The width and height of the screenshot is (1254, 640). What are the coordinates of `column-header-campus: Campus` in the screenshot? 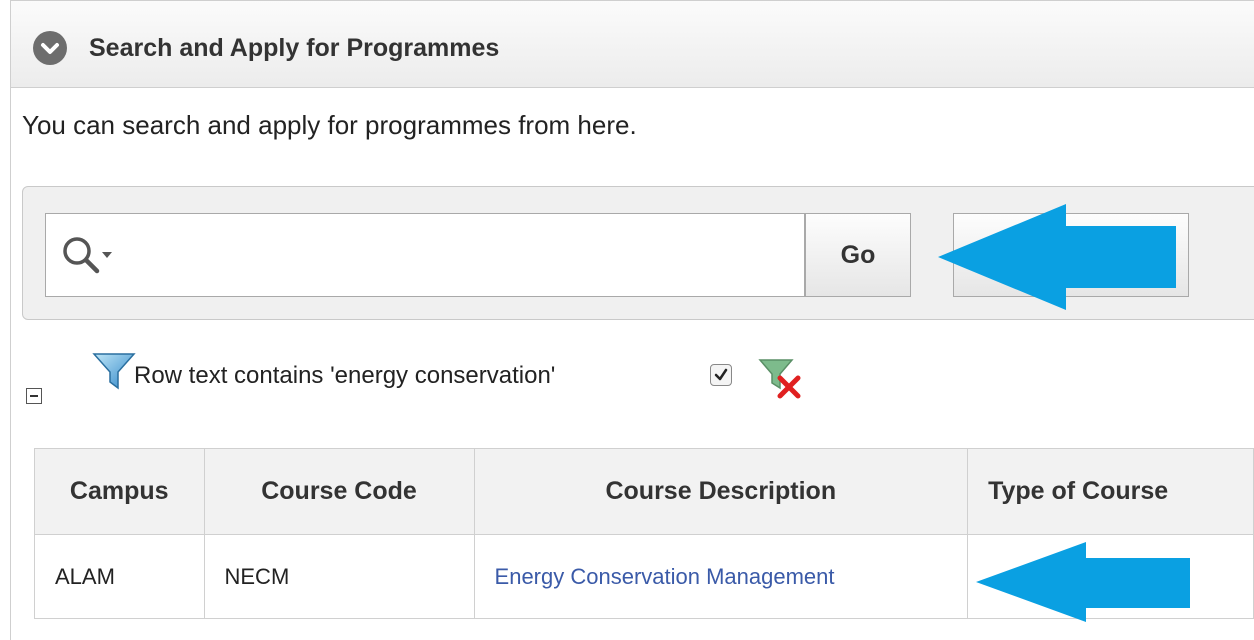 It's located at (119, 491).